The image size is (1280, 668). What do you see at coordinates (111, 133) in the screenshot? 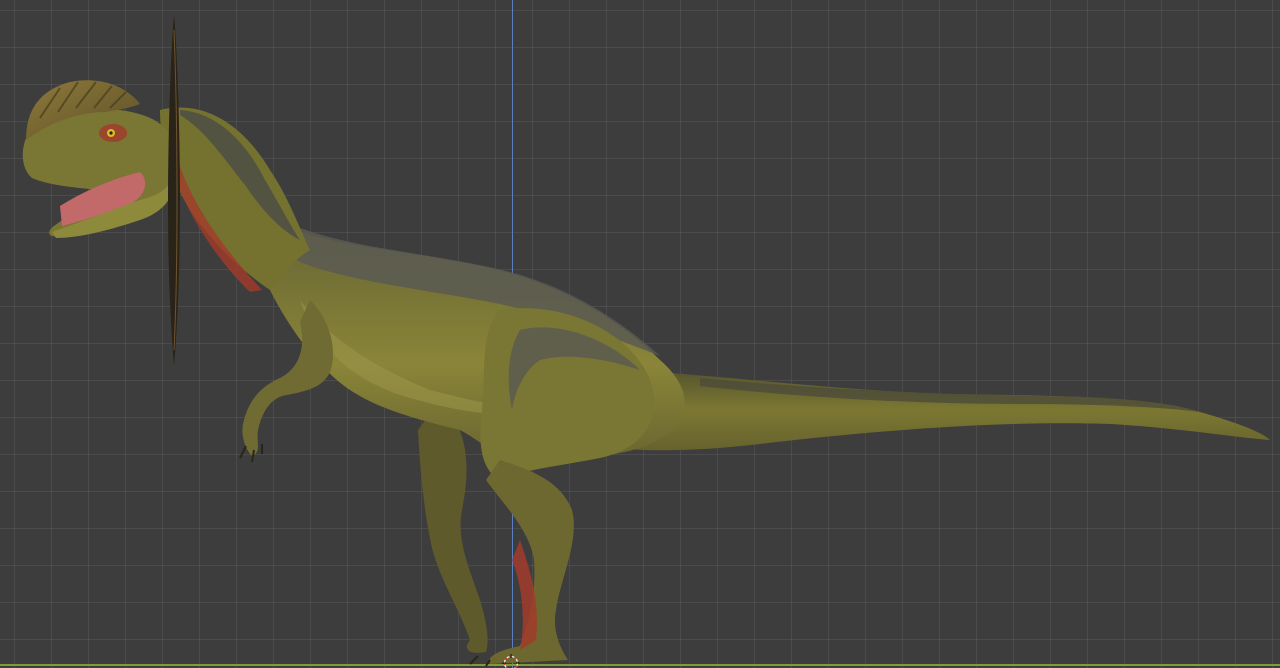
I see `dino-pupil` at bounding box center [111, 133].